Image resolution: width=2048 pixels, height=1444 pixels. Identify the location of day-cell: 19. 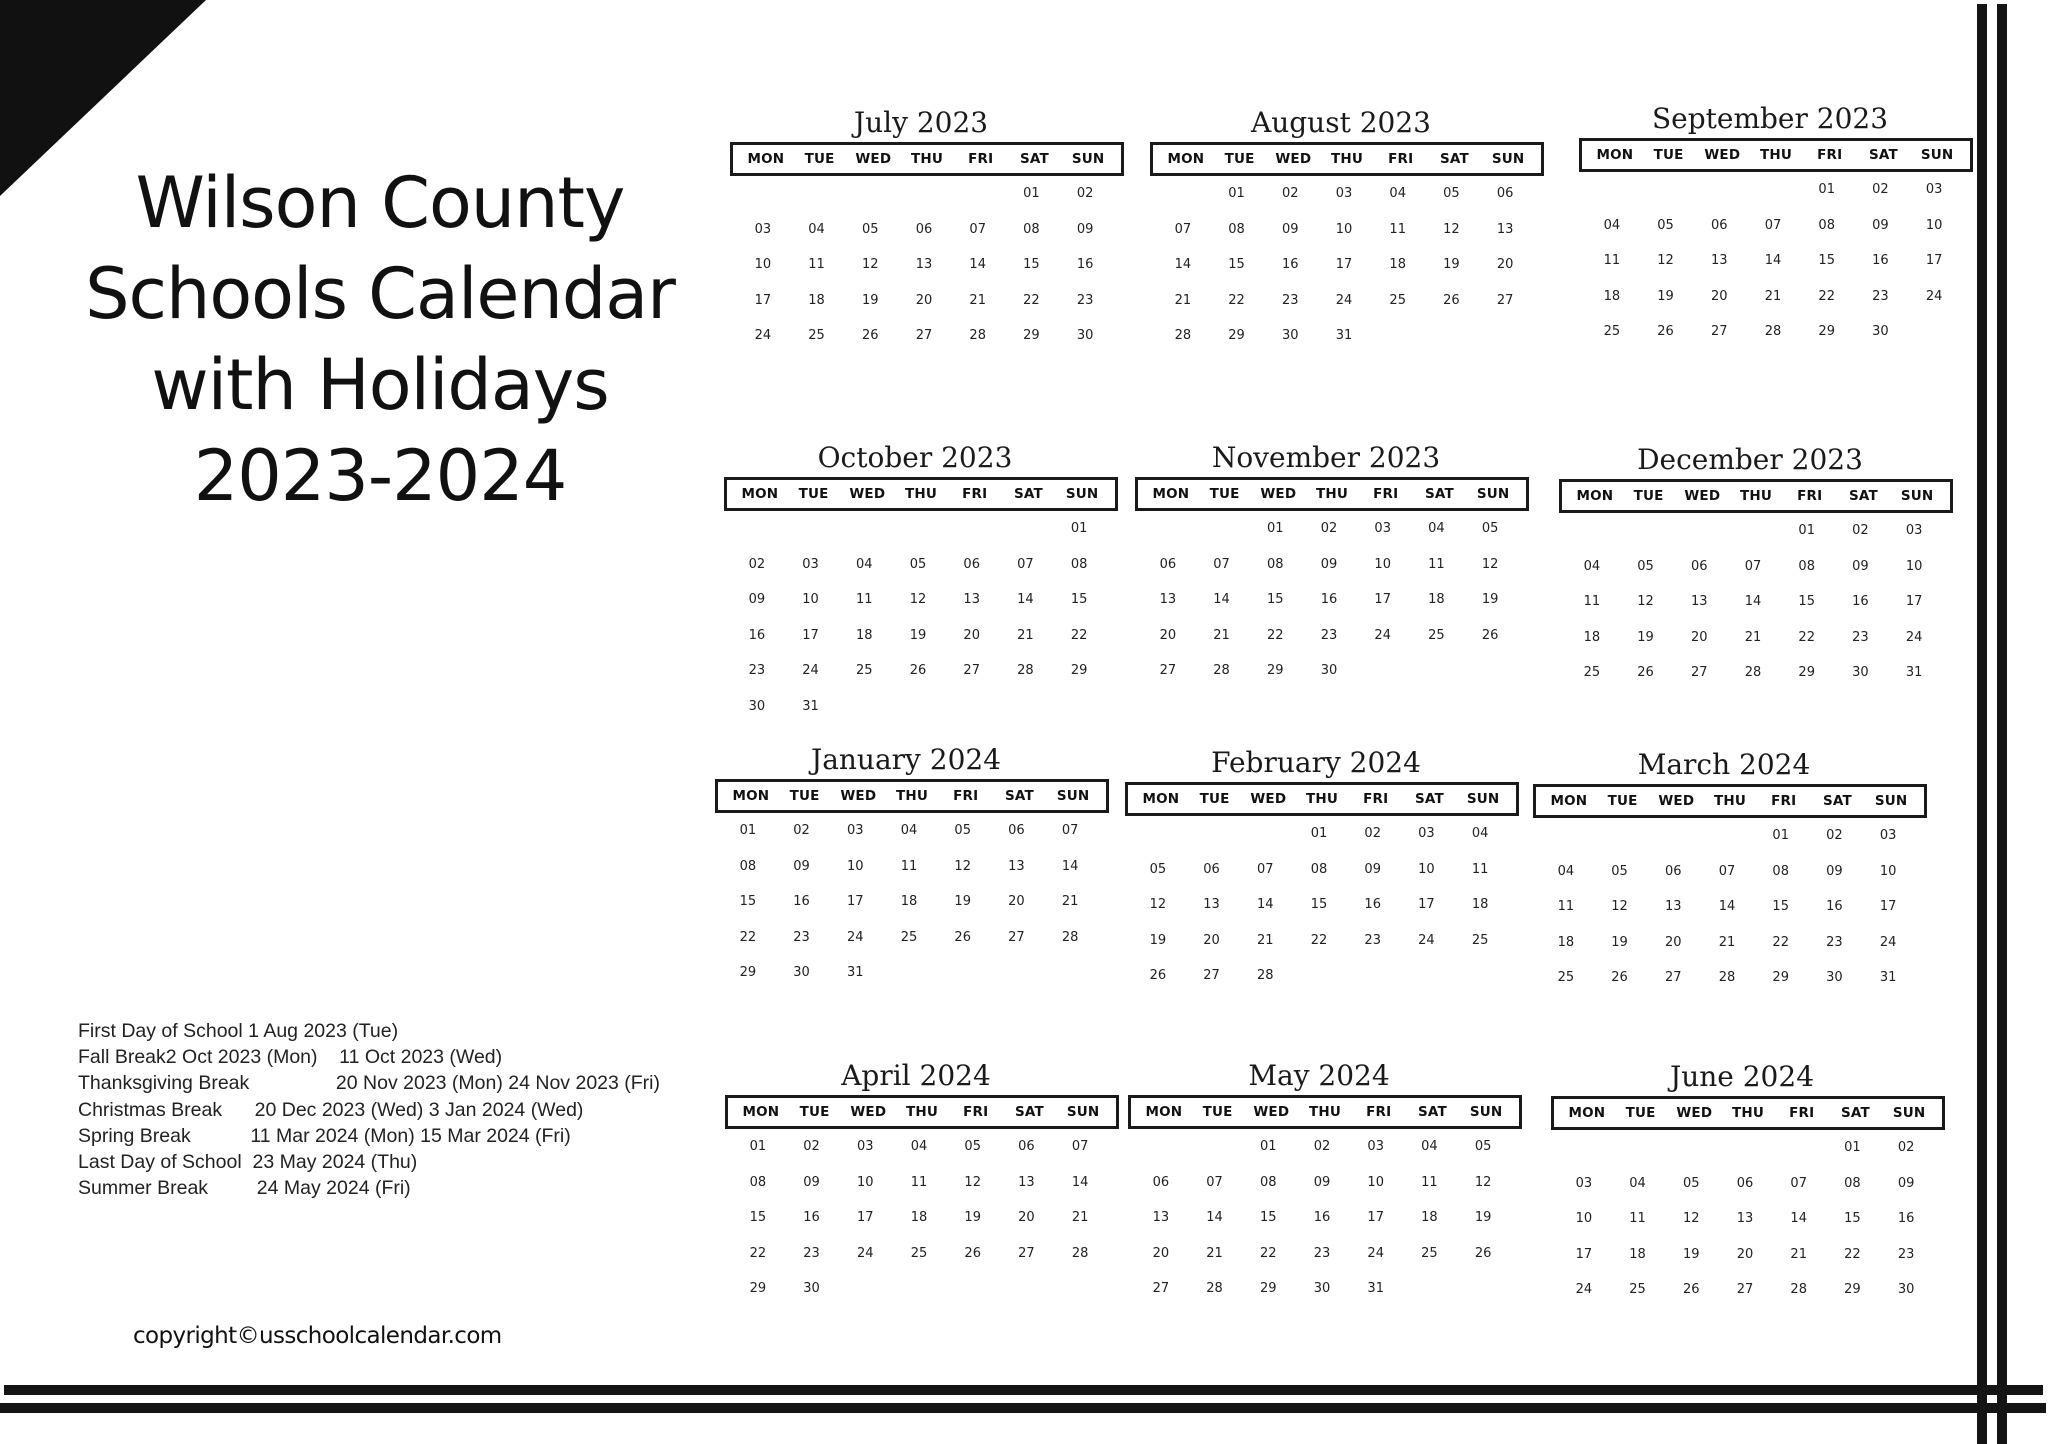
(1483, 1218).